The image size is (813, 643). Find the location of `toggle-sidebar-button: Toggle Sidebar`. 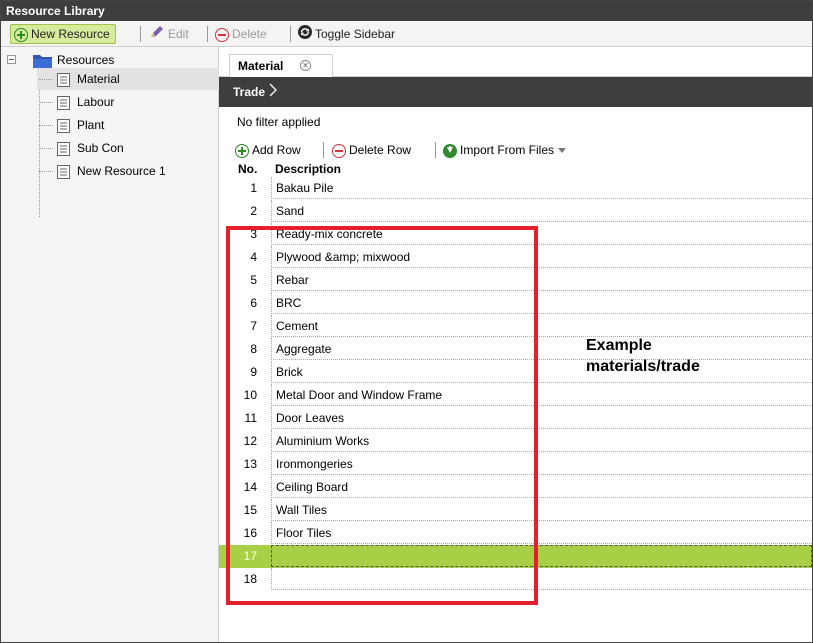

toggle-sidebar-button: Toggle Sidebar is located at coordinates (346, 34).